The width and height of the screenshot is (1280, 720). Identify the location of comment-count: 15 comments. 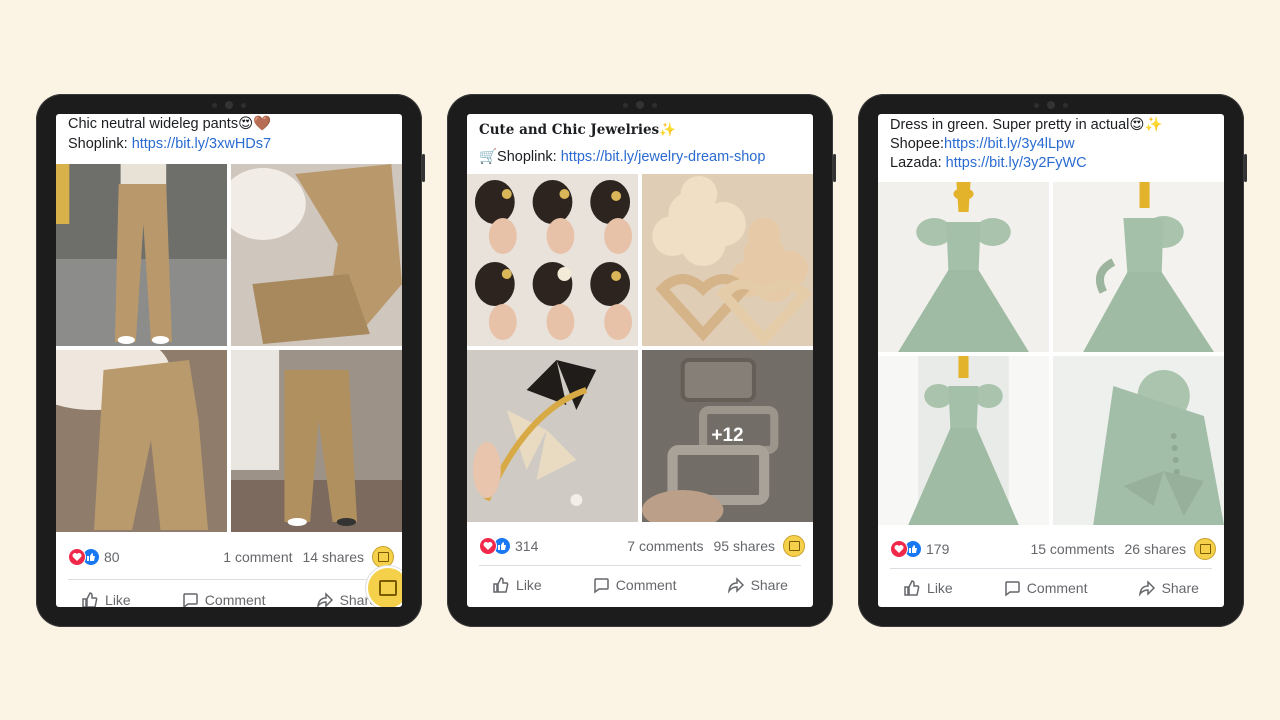
(1072, 549).